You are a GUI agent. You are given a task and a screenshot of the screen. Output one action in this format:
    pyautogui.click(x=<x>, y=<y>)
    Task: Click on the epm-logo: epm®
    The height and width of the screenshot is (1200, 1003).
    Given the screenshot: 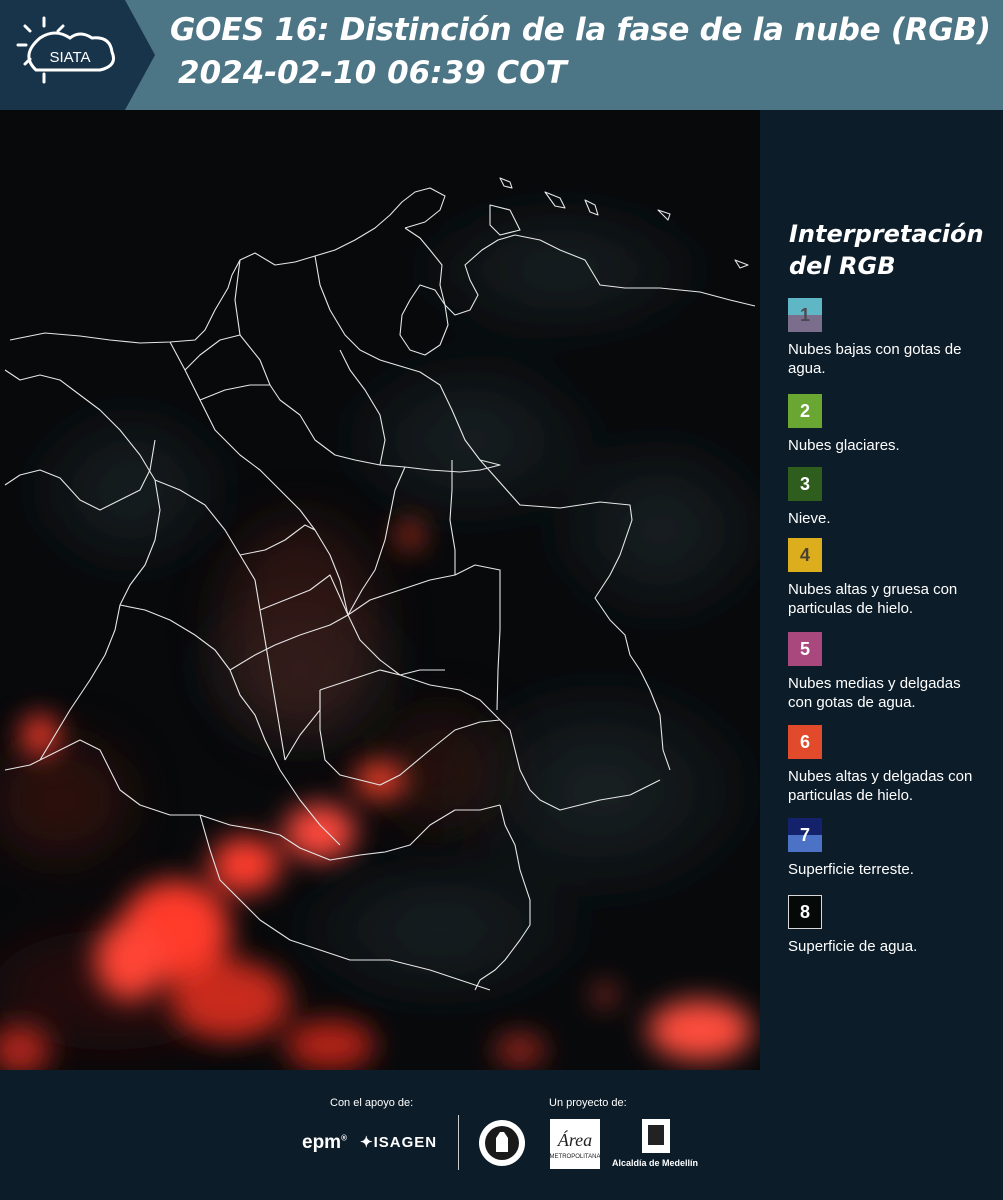 What is the action you would take?
    pyautogui.click(x=324, y=1142)
    